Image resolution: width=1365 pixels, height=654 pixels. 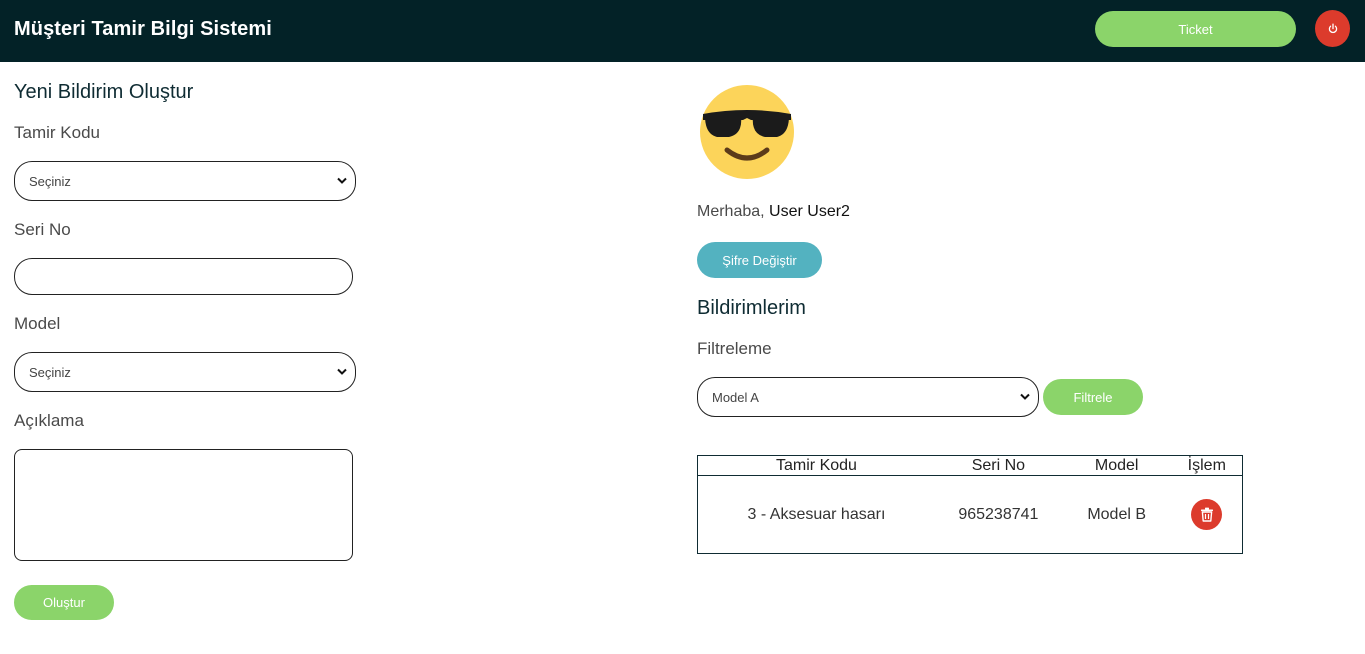 I want to click on column-header: Tamir Kodu, so click(x=816, y=465).